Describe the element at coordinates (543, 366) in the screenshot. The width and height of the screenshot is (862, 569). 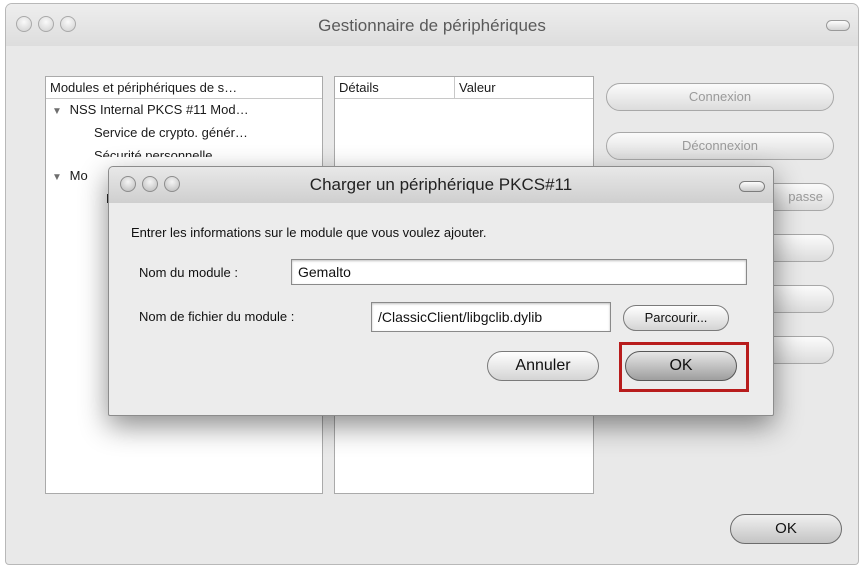
I see `cancel-button: Annuler` at that location.